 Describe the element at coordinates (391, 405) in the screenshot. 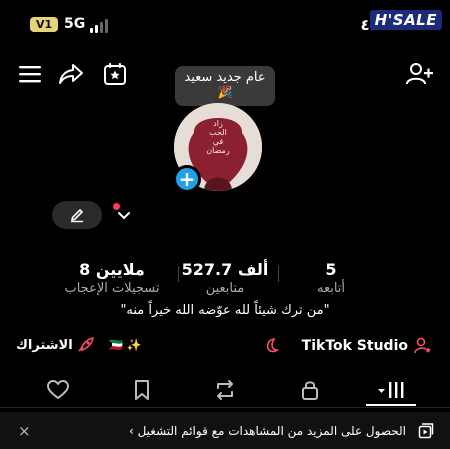

I see `active-tab-indicator` at that location.